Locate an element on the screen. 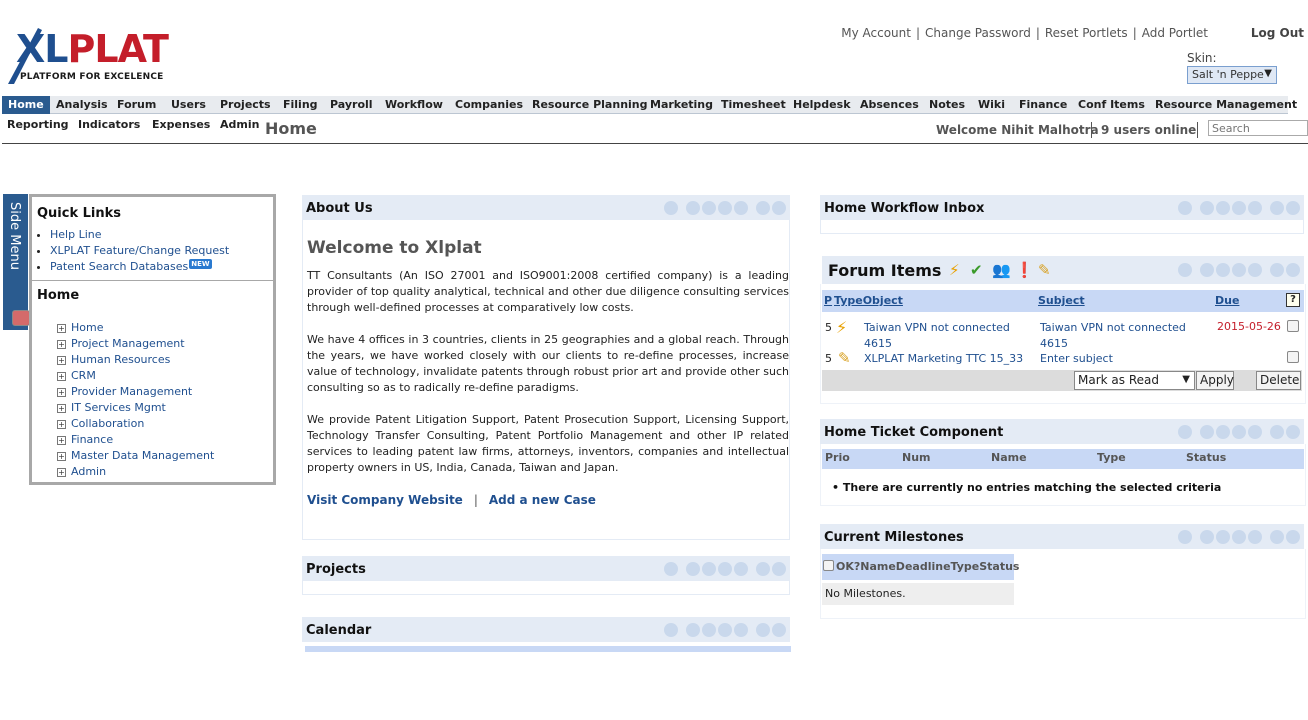 The image size is (1308, 720). nav-home: Home is located at coordinates (26, 105).